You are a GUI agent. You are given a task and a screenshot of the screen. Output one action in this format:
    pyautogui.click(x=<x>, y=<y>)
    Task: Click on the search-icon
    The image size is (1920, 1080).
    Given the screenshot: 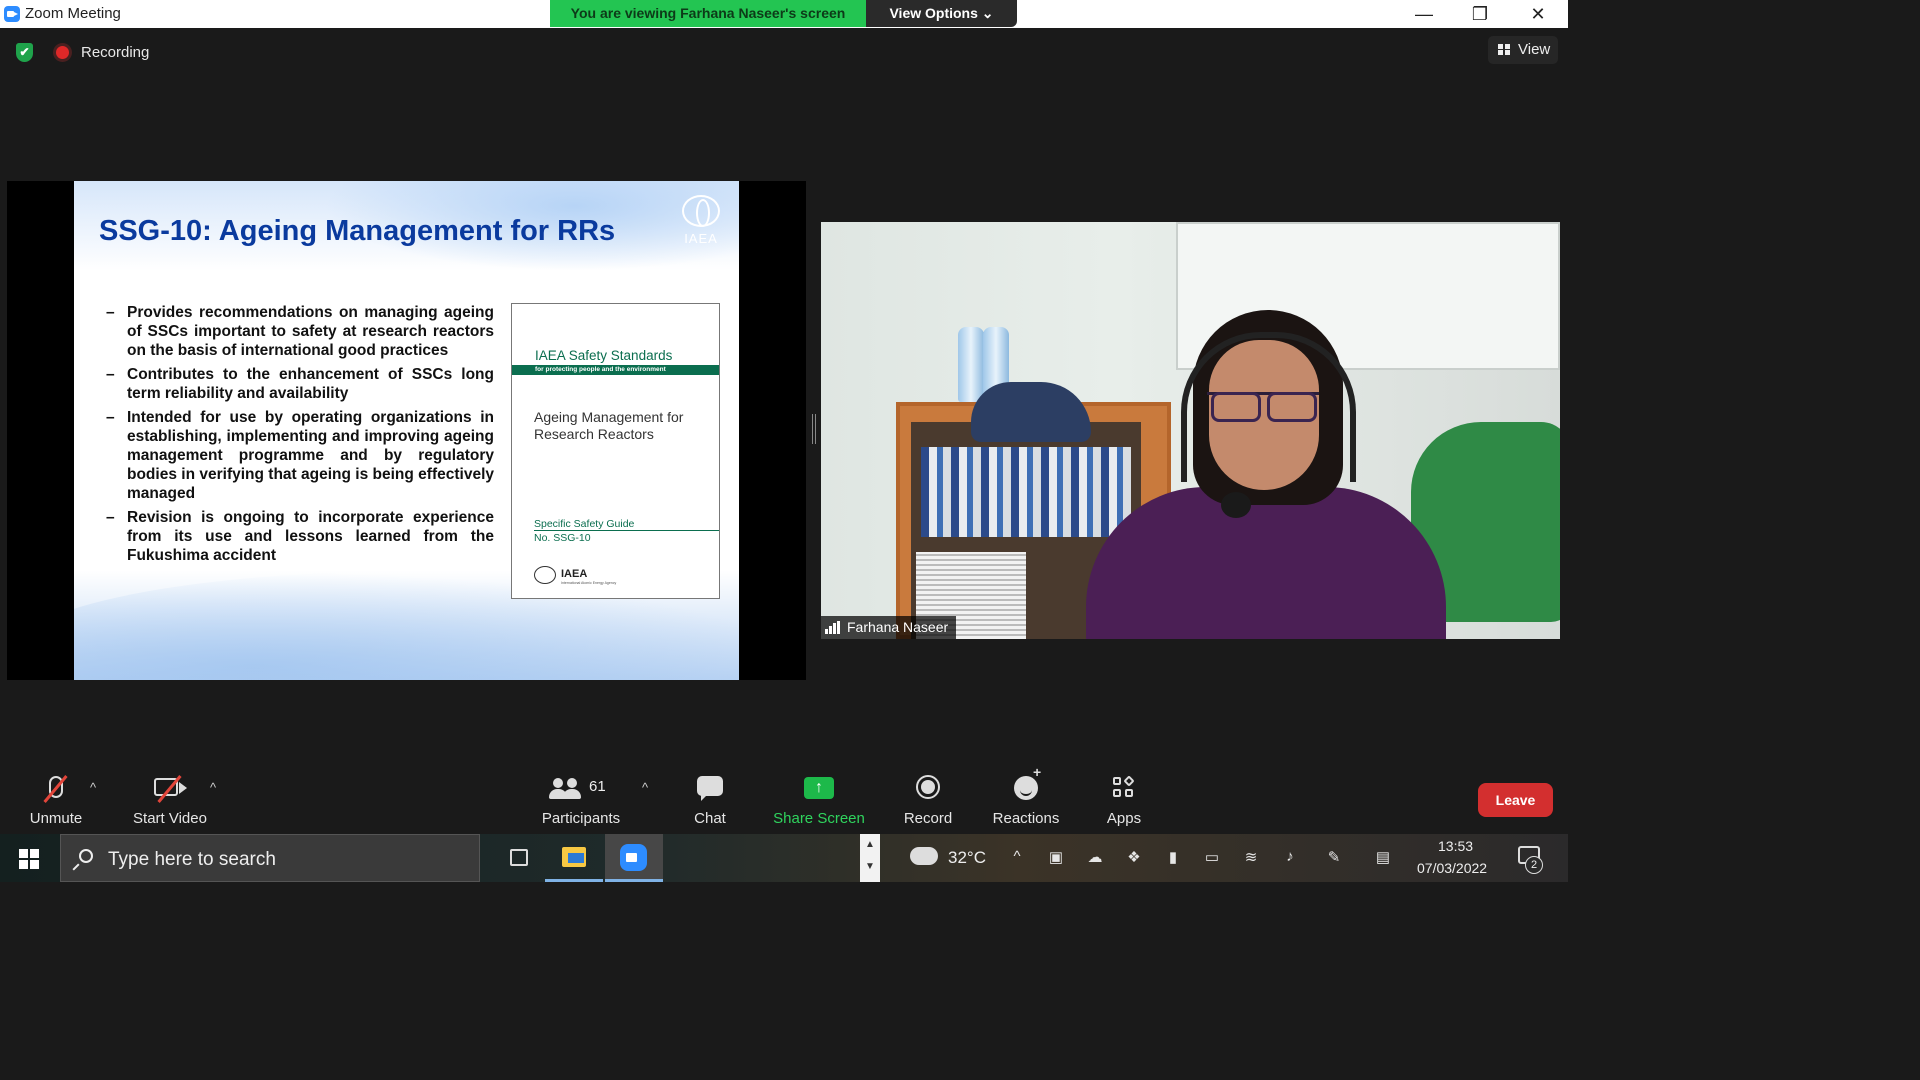 What is the action you would take?
    pyautogui.click(x=86, y=856)
    